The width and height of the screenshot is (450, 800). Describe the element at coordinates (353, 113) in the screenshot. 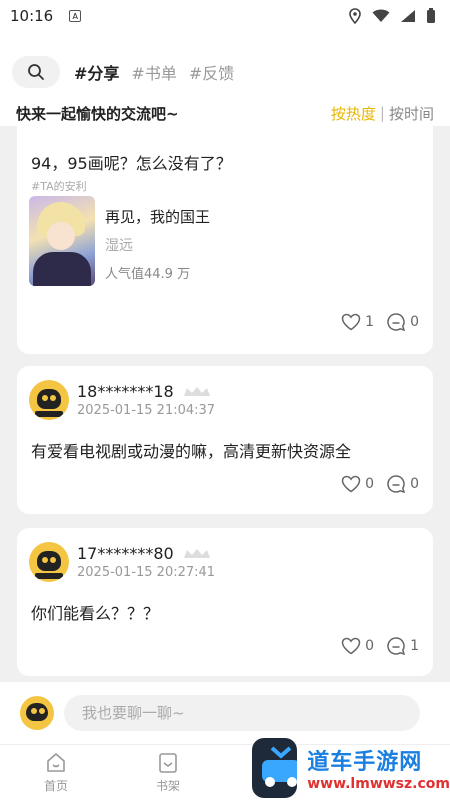

I see `sort-by-hot-button: 按热度` at that location.